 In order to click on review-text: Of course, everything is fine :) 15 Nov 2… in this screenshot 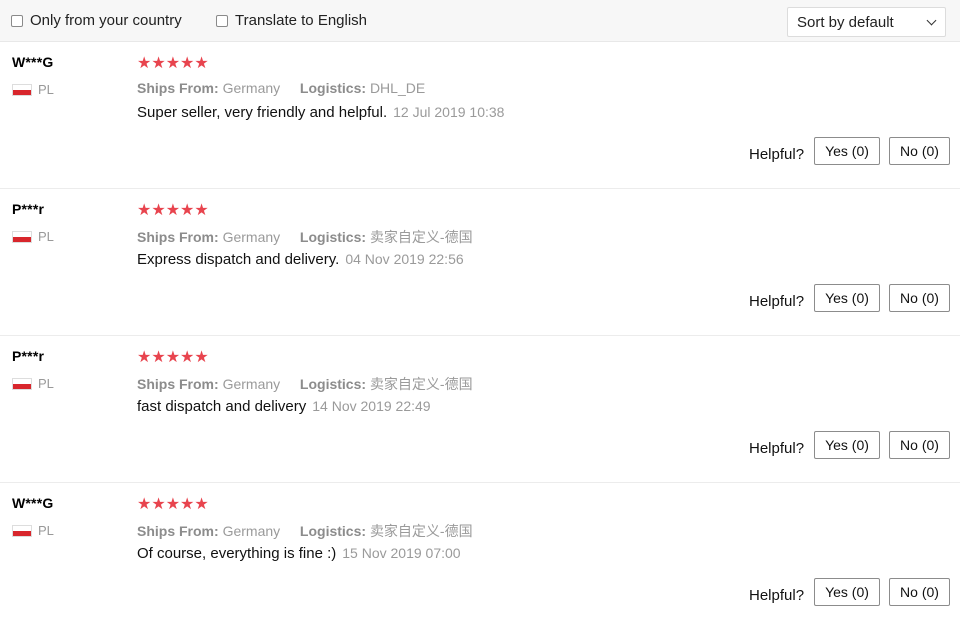, I will do `click(299, 553)`.